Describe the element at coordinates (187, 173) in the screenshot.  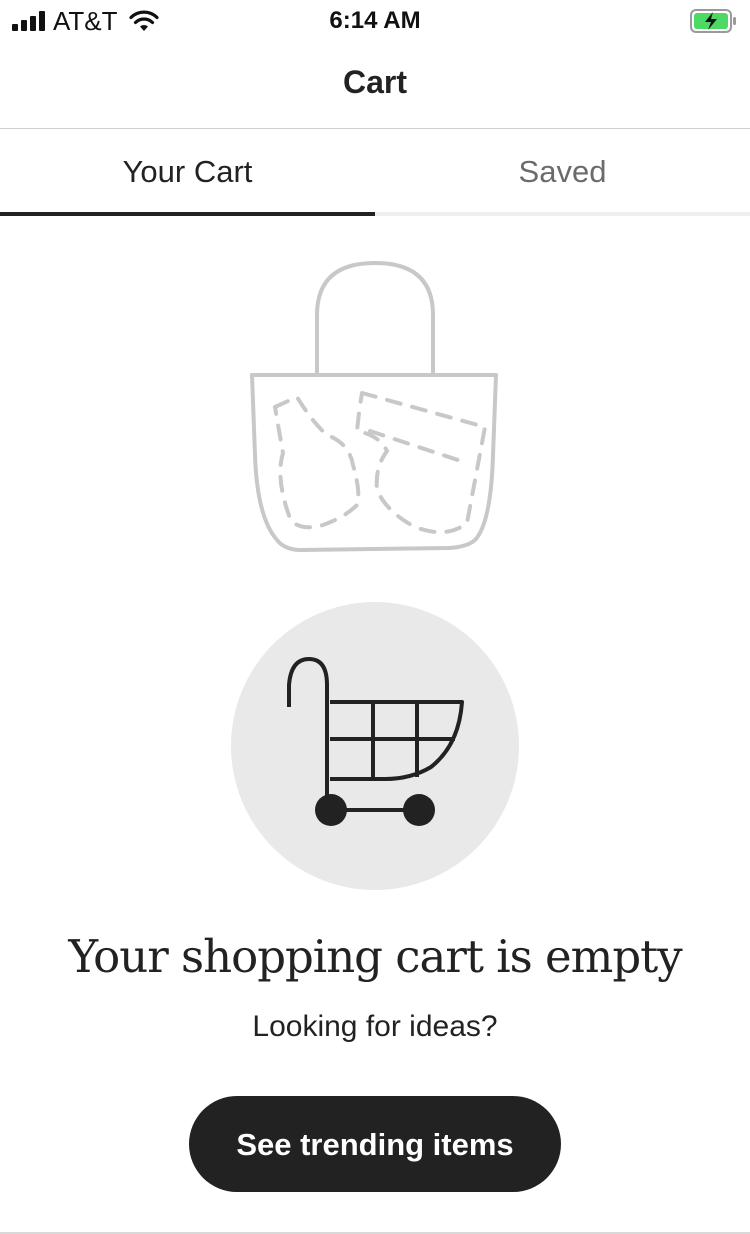
I see `tab-your-cart: Your Cart` at that location.